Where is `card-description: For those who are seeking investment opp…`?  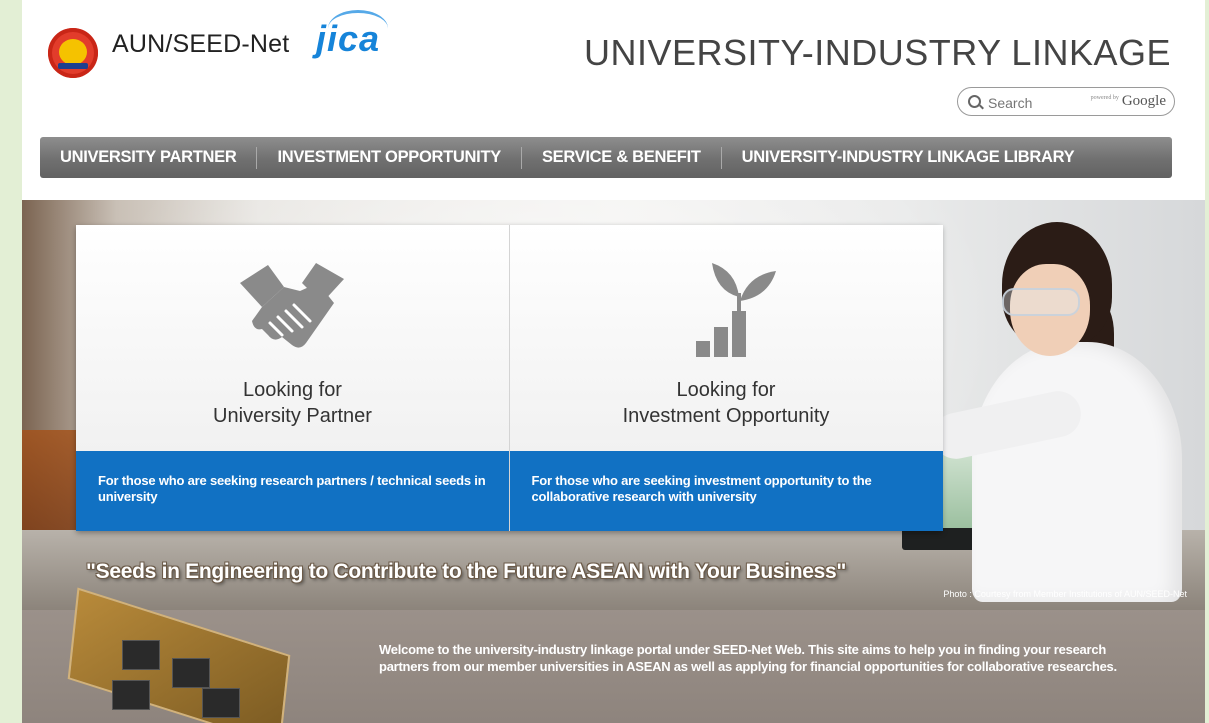
card-description: For those who are seeking investment opp… is located at coordinates (701, 488).